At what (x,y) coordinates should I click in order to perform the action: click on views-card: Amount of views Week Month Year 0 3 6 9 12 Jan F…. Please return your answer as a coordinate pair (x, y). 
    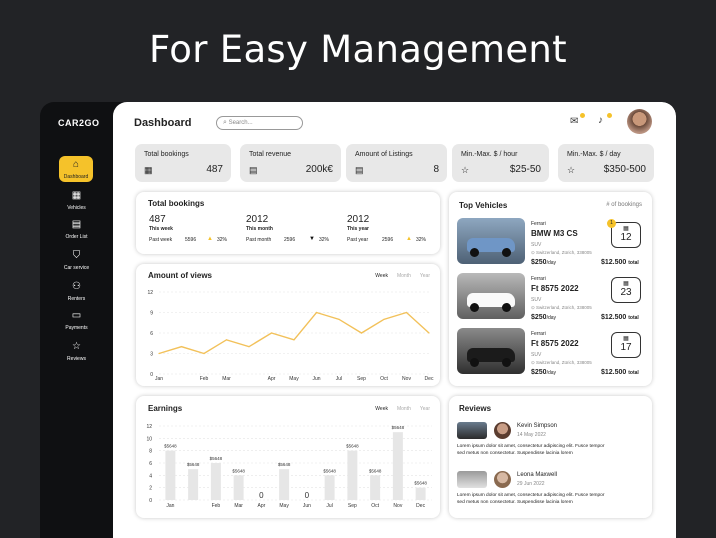
    Looking at the image, I should click on (288, 325).